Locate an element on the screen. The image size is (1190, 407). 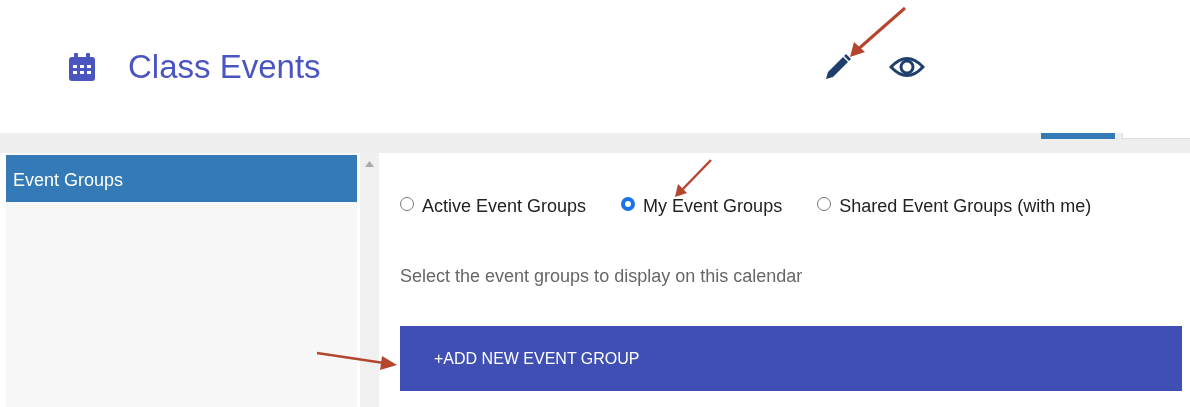
help-text: Select the event groups to display on this calendar is located at coordinates (602, 276).